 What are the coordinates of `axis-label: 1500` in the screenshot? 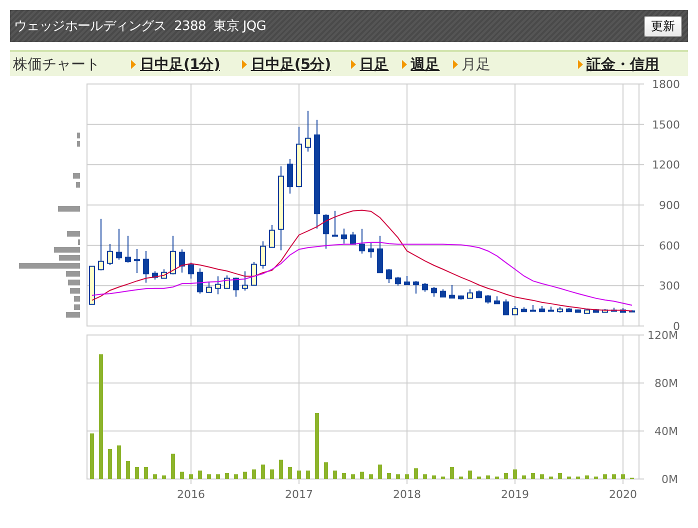 It's located at (666, 125).